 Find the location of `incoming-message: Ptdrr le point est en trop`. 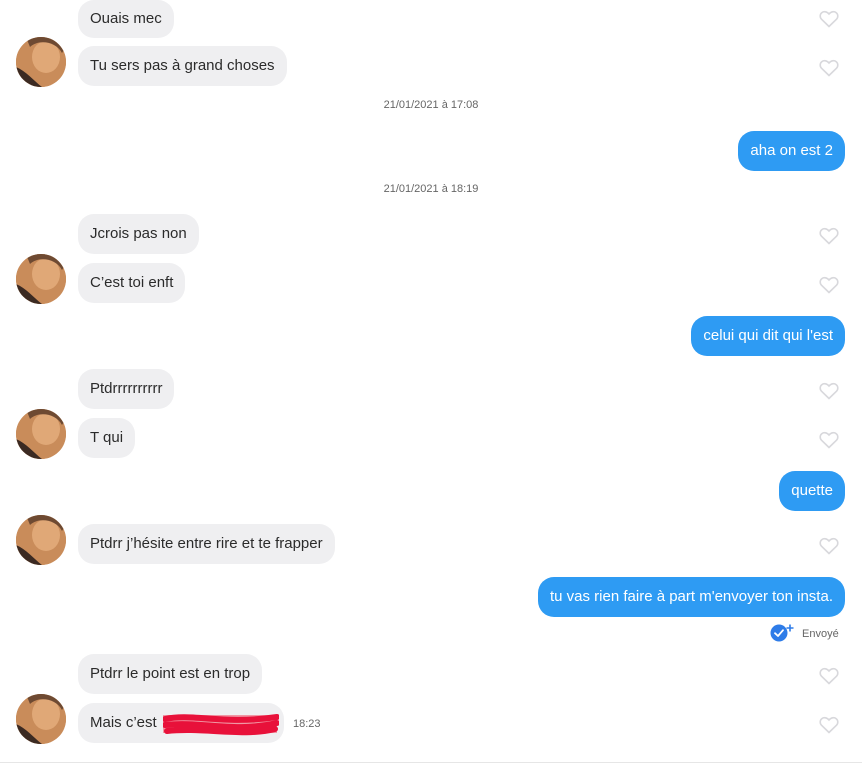

incoming-message: Ptdrr le point est en trop is located at coordinates (170, 674).